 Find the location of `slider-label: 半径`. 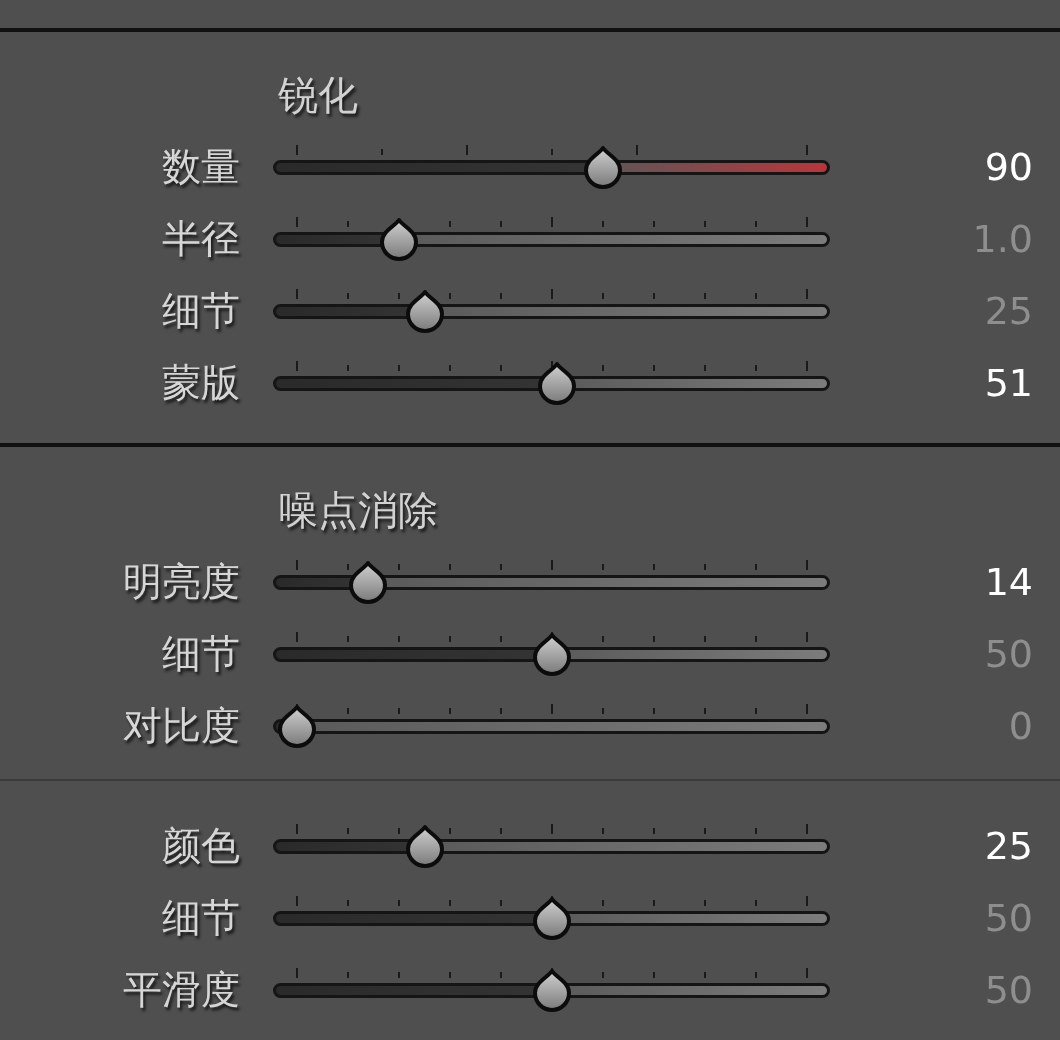

slider-label: 半径 is located at coordinates (201, 239).